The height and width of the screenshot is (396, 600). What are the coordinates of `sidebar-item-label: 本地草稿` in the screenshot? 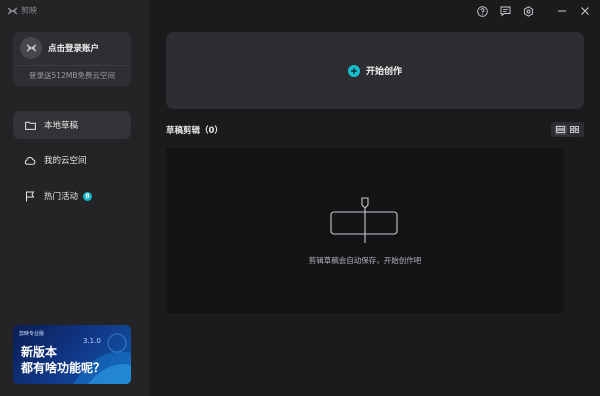 It's located at (61, 126).